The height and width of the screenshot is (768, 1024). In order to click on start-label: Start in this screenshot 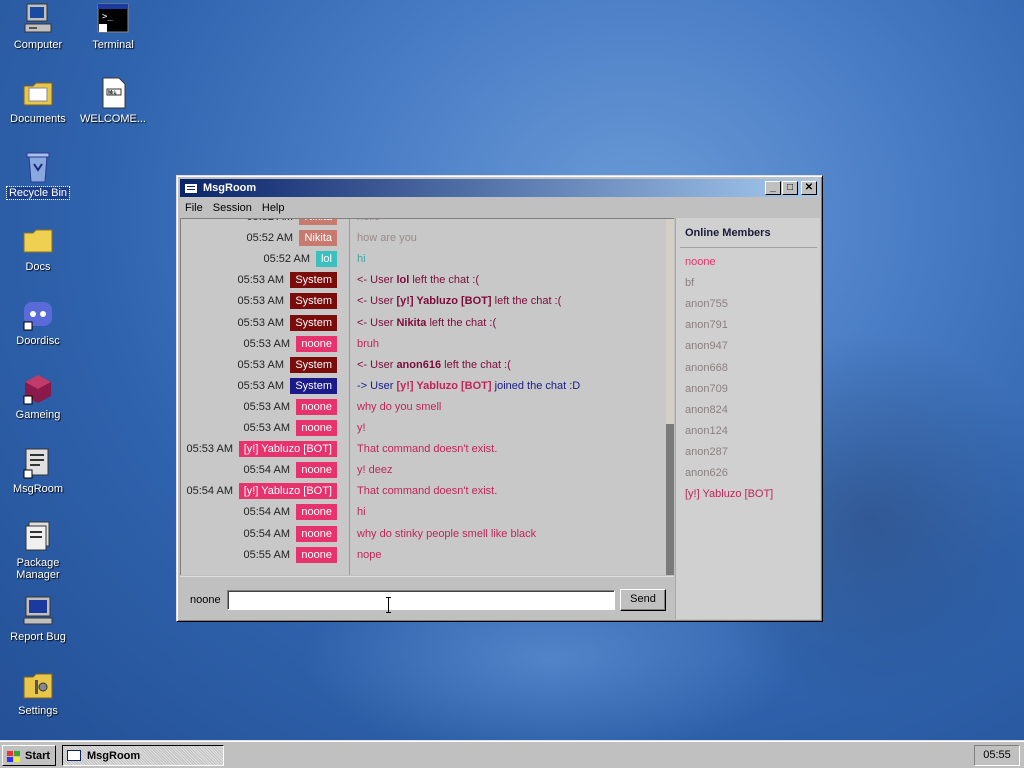, I will do `click(38, 755)`.